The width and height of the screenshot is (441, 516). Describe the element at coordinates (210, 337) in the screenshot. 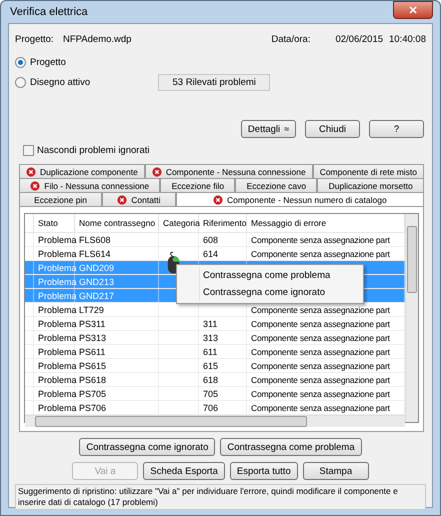

I see `table-cell: 313` at that location.